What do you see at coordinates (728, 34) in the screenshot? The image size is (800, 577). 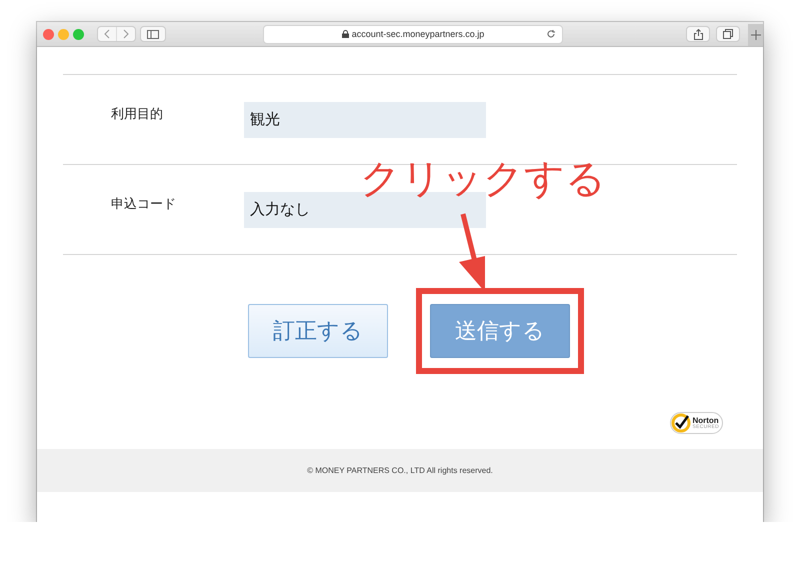 I see `tabs-icon` at bounding box center [728, 34].